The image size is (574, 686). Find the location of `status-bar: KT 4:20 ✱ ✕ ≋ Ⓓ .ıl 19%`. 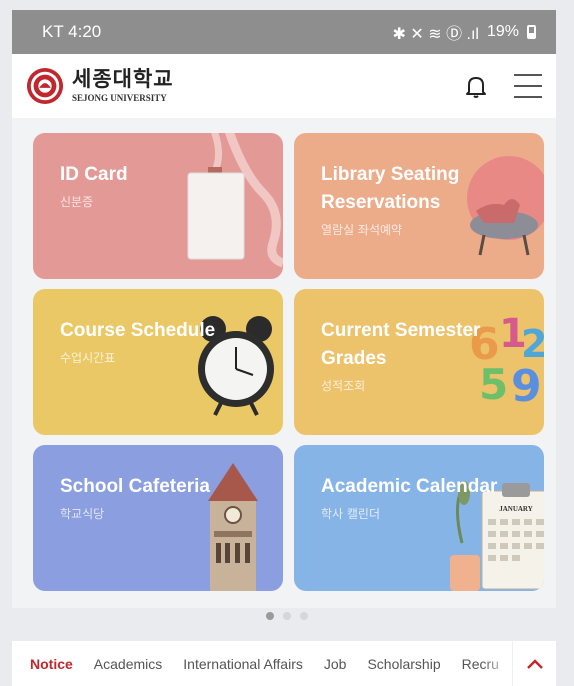

status-bar: KT 4:20 ✱ ✕ ≋ Ⓓ .ıl 19% is located at coordinates (284, 32).